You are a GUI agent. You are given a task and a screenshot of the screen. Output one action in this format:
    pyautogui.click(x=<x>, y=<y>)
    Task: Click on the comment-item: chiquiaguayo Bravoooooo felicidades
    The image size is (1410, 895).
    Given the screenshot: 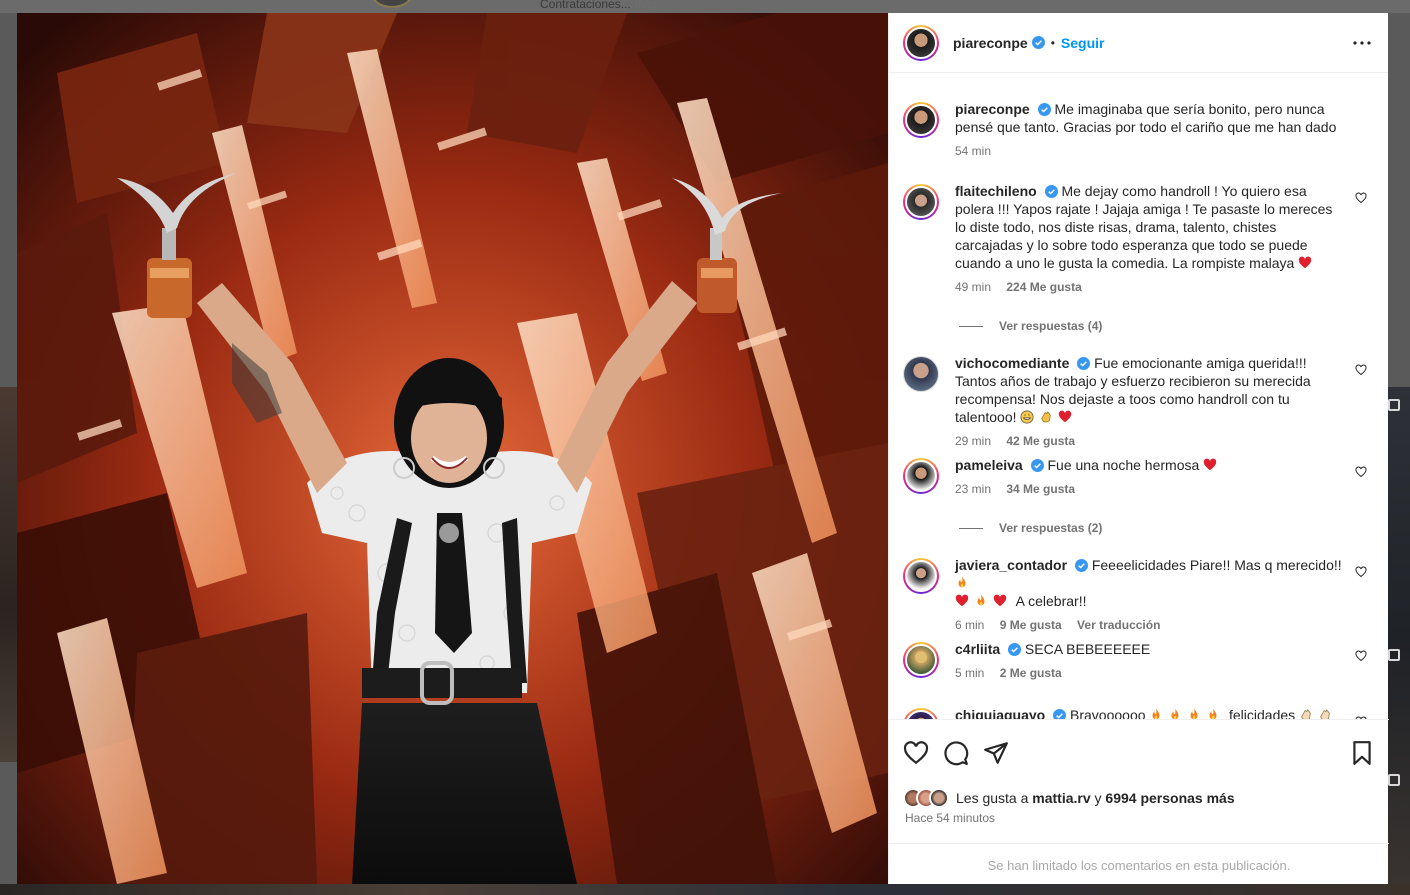 What is the action you would take?
    pyautogui.click(x=1138, y=712)
    